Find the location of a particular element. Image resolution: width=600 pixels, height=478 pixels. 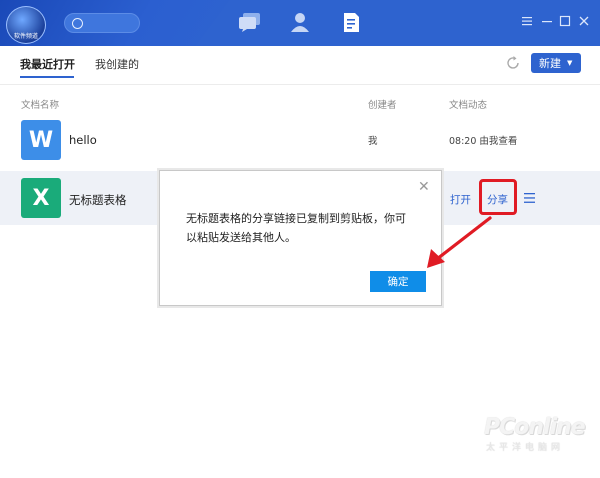

close-icon: ✕ is located at coordinates (424, 187).